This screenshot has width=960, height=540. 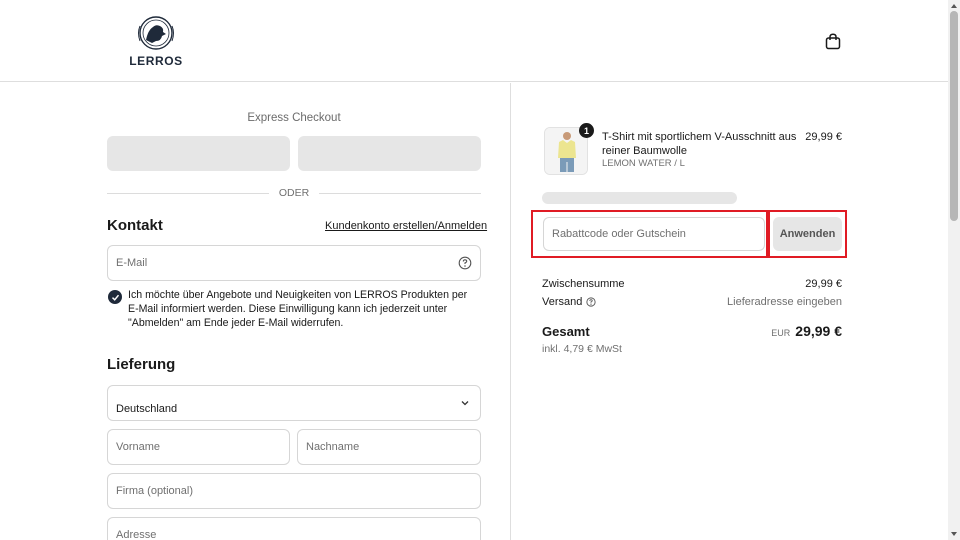 What do you see at coordinates (156, 33) in the screenshot?
I see `lion-crest-icon` at bounding box center [156, 33].